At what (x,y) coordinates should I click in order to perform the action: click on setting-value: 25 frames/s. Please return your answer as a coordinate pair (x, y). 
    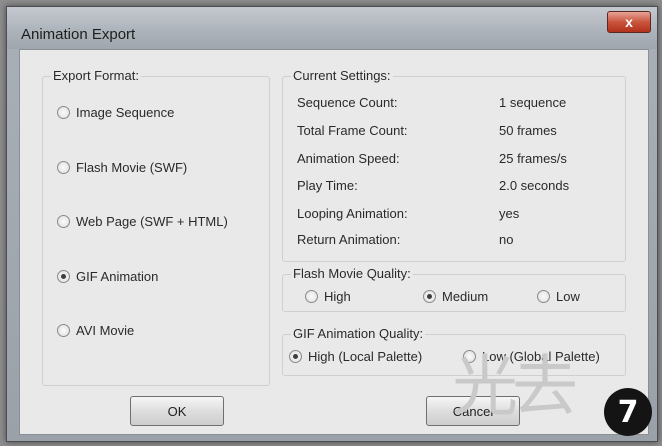
    Looking at the image, I should click on (533, 158).